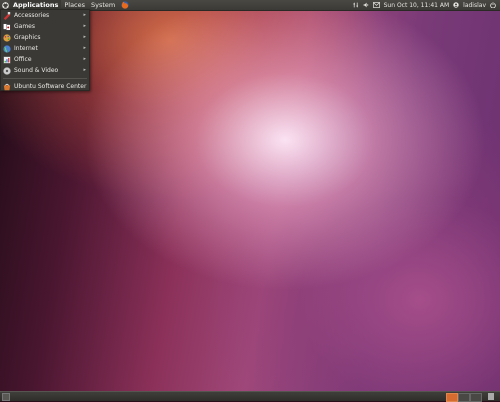 This screenshot has width=500, height=402. I want to click on menu-item-label: Graphics, so click(27, 37).